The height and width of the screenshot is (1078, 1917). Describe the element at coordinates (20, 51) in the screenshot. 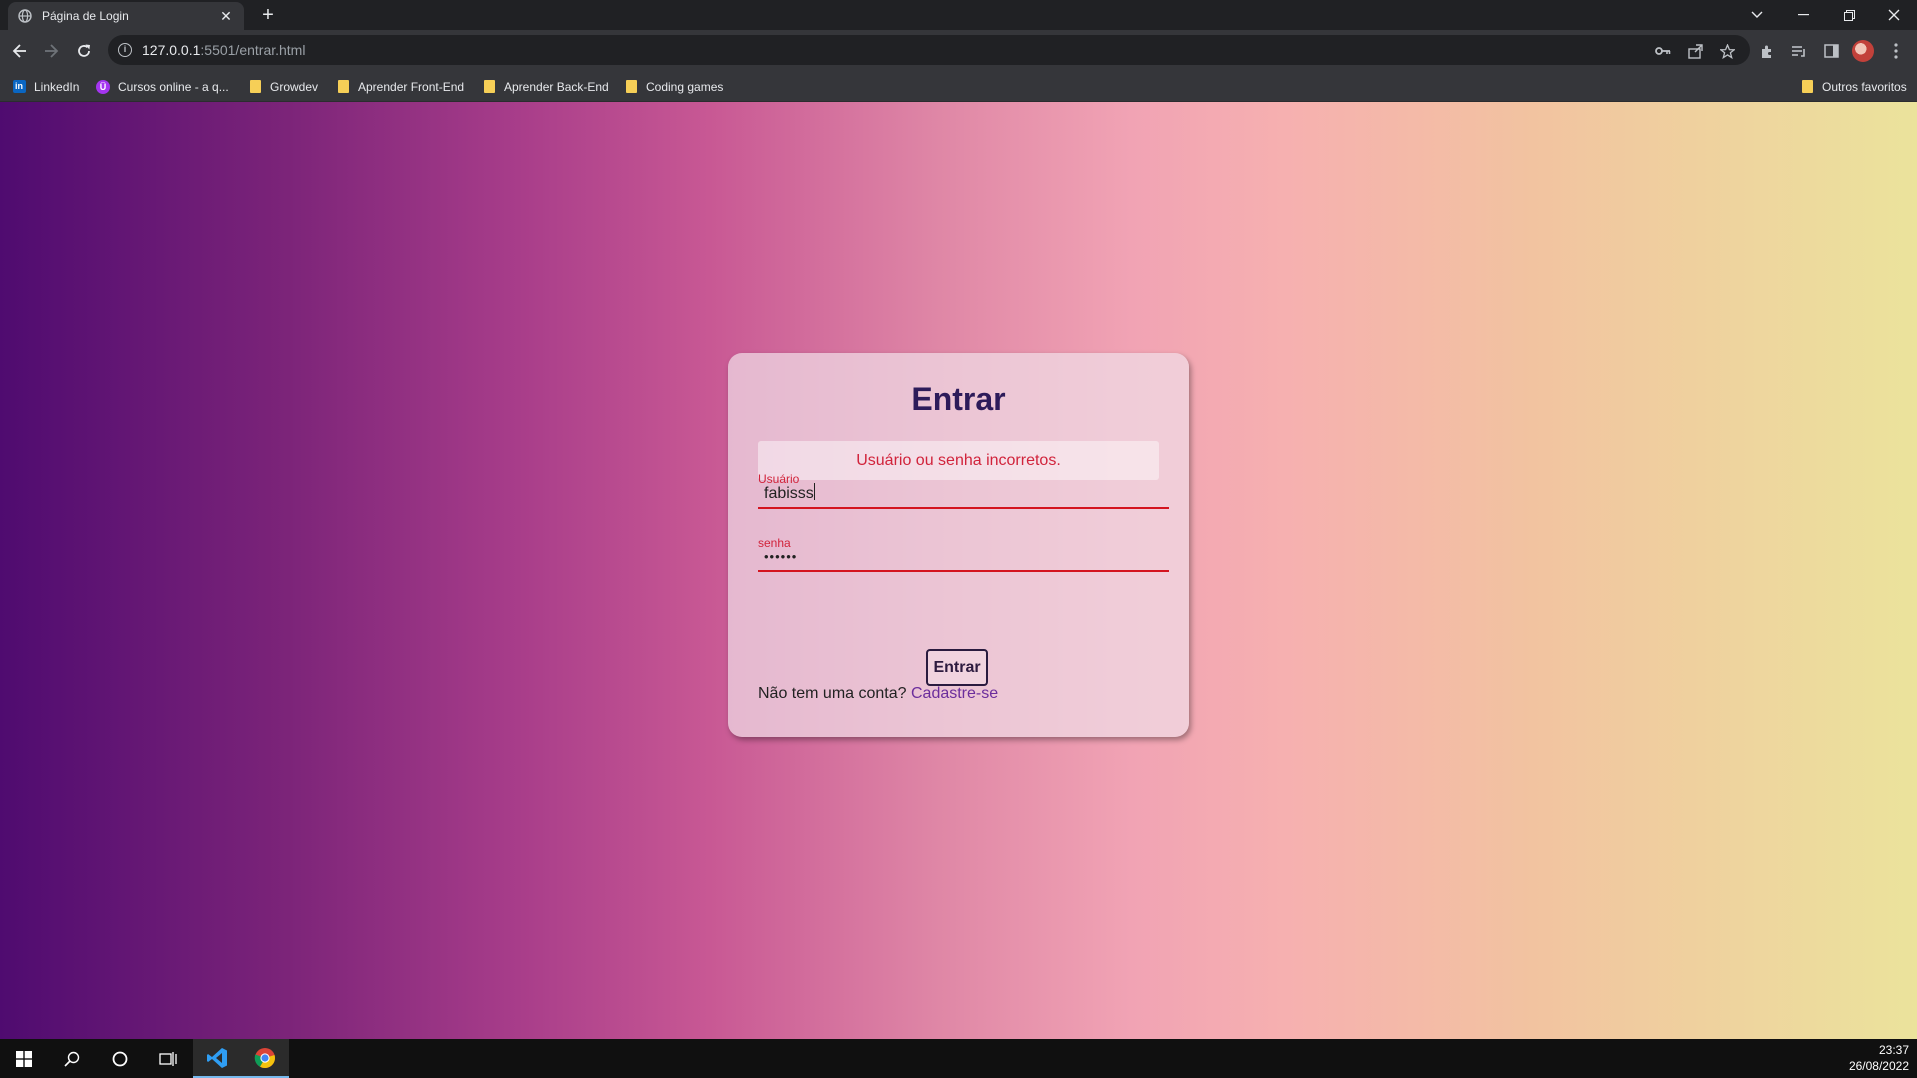

I see `back-icon` at that location.